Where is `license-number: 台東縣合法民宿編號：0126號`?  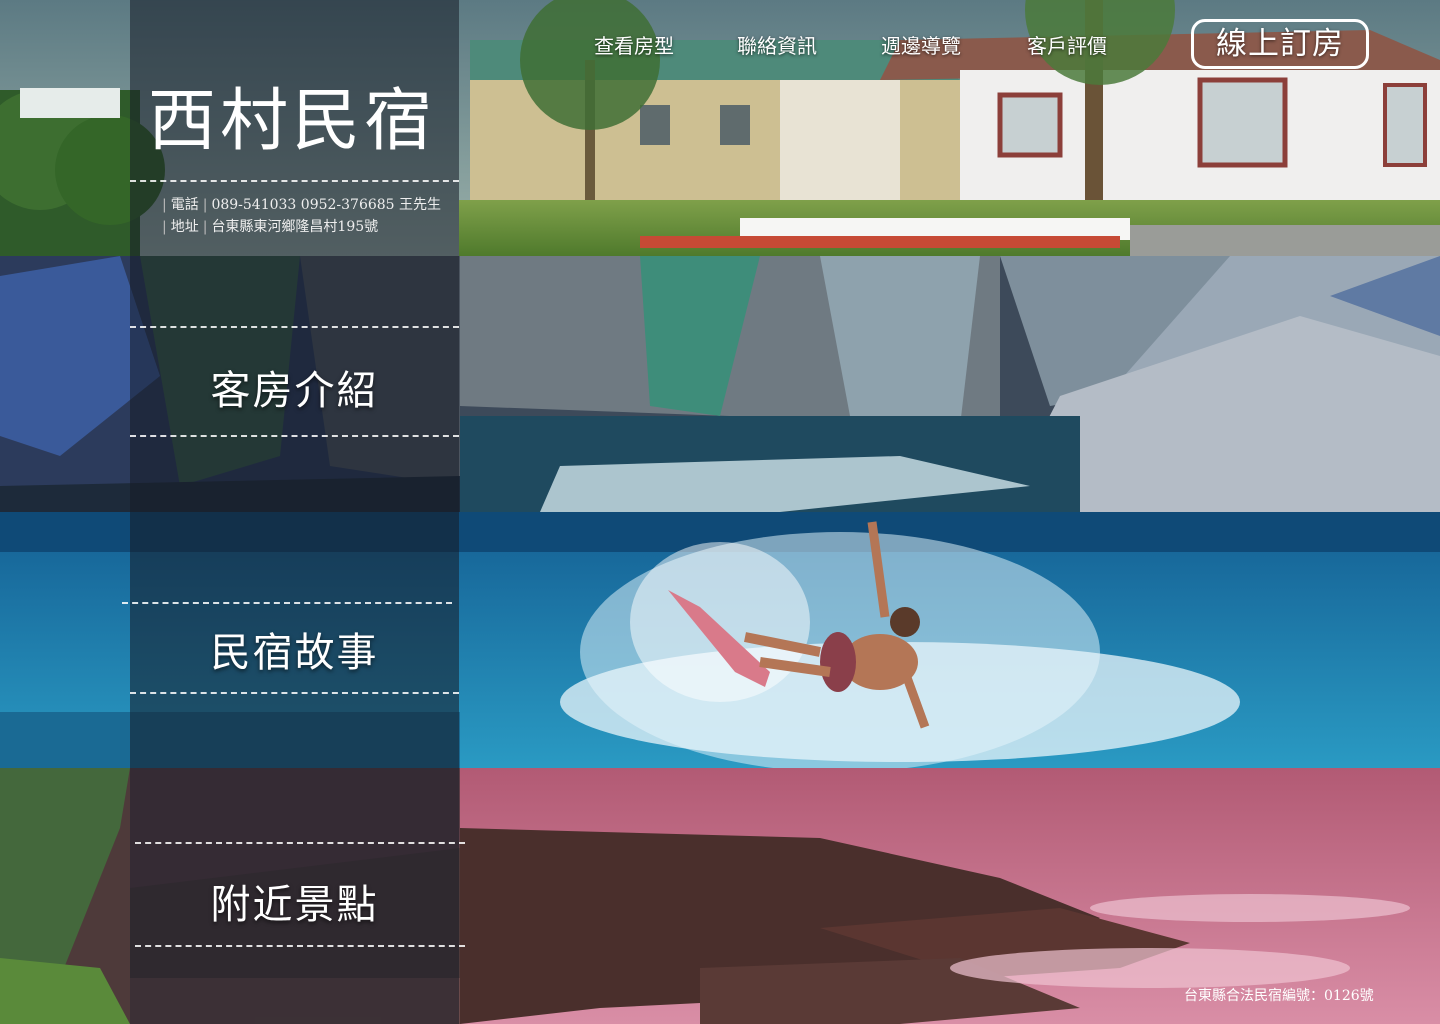 license-number: 台東縣合法民宿編號：0126號 is located at coordinates (1279, 996).